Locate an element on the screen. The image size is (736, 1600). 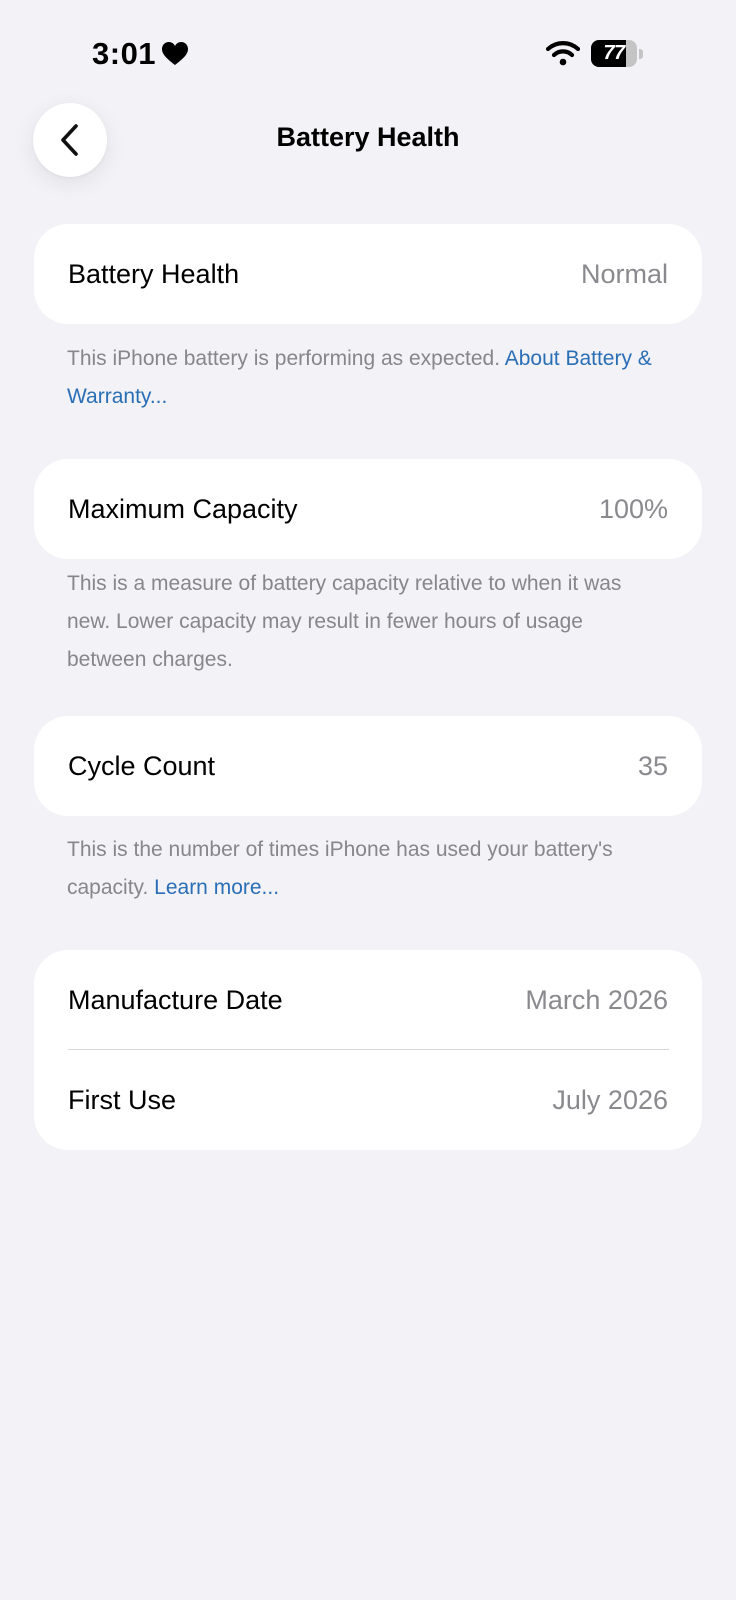
manufacture-date-row: Manufacture Date March 2026 is located at coordinates (368, 1000).